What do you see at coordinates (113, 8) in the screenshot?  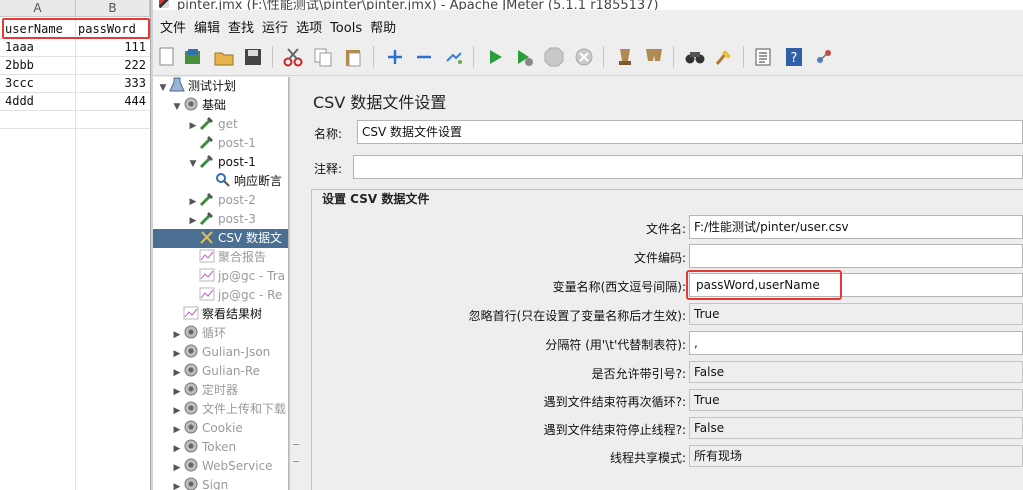 I see `column-header-b: B` at bounding box center [113, 8].